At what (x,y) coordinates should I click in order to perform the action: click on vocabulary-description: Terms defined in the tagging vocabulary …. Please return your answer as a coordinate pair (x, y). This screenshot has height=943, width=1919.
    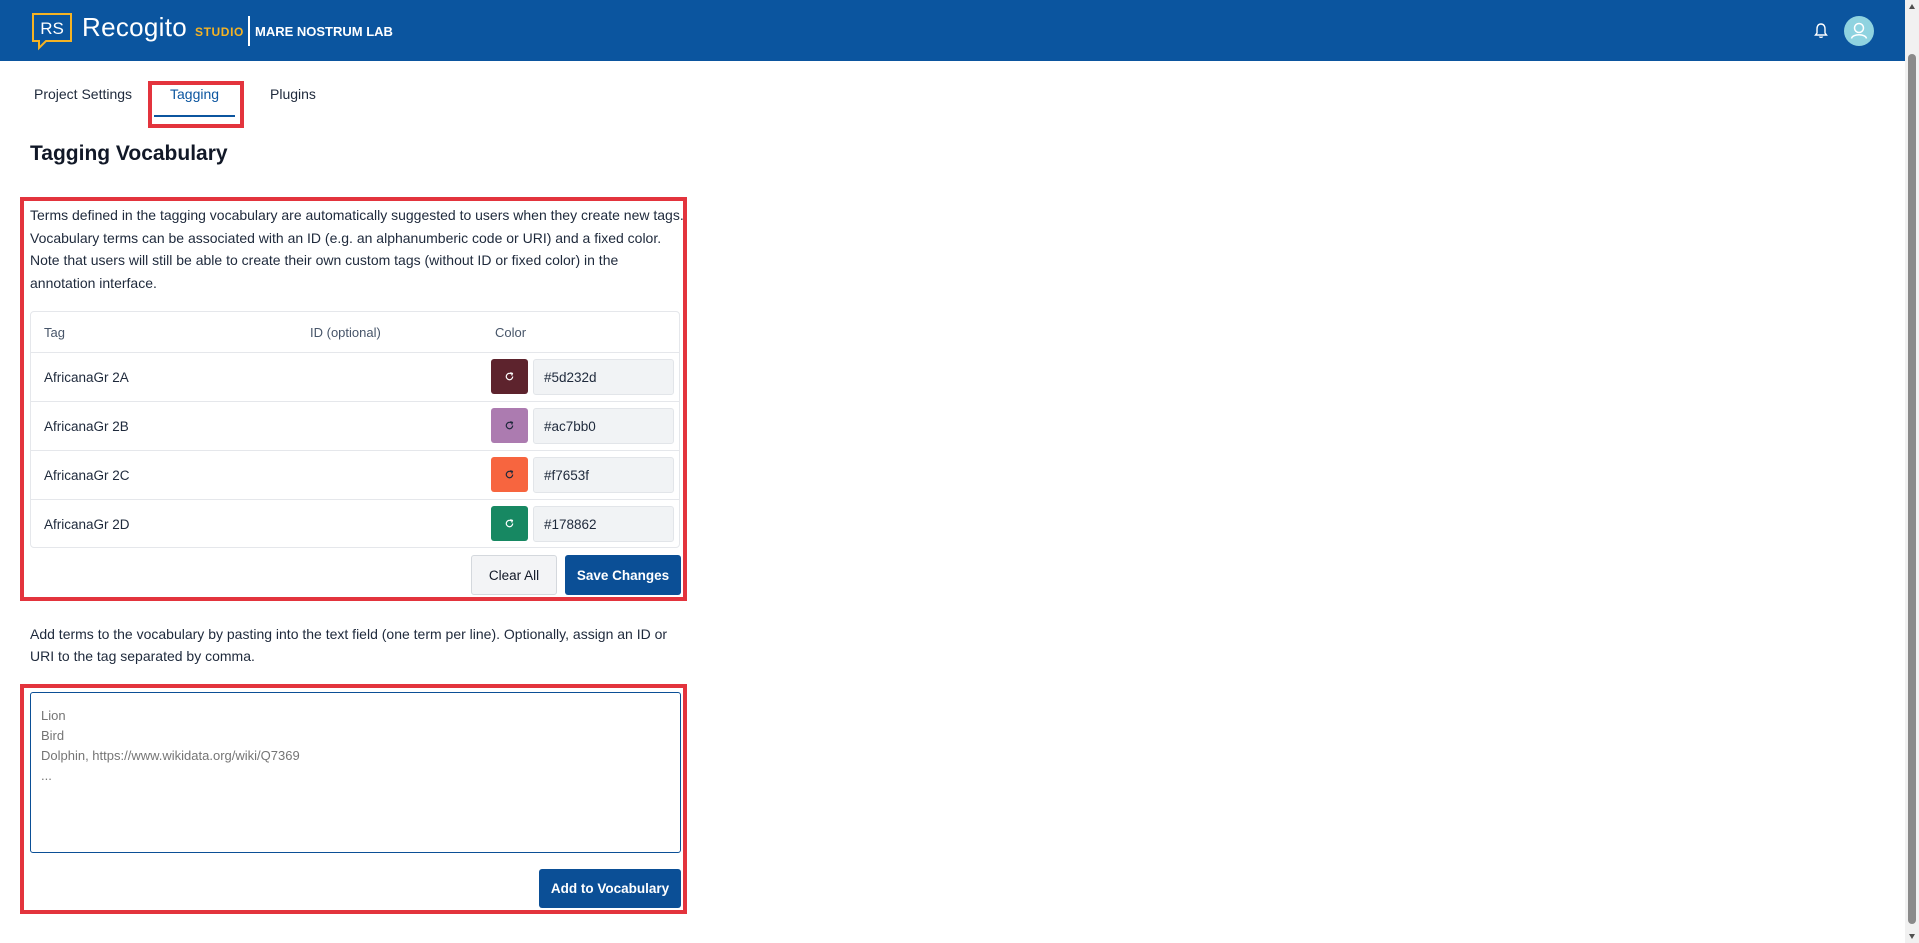
    Looking at the image, I should click on (357, 249).